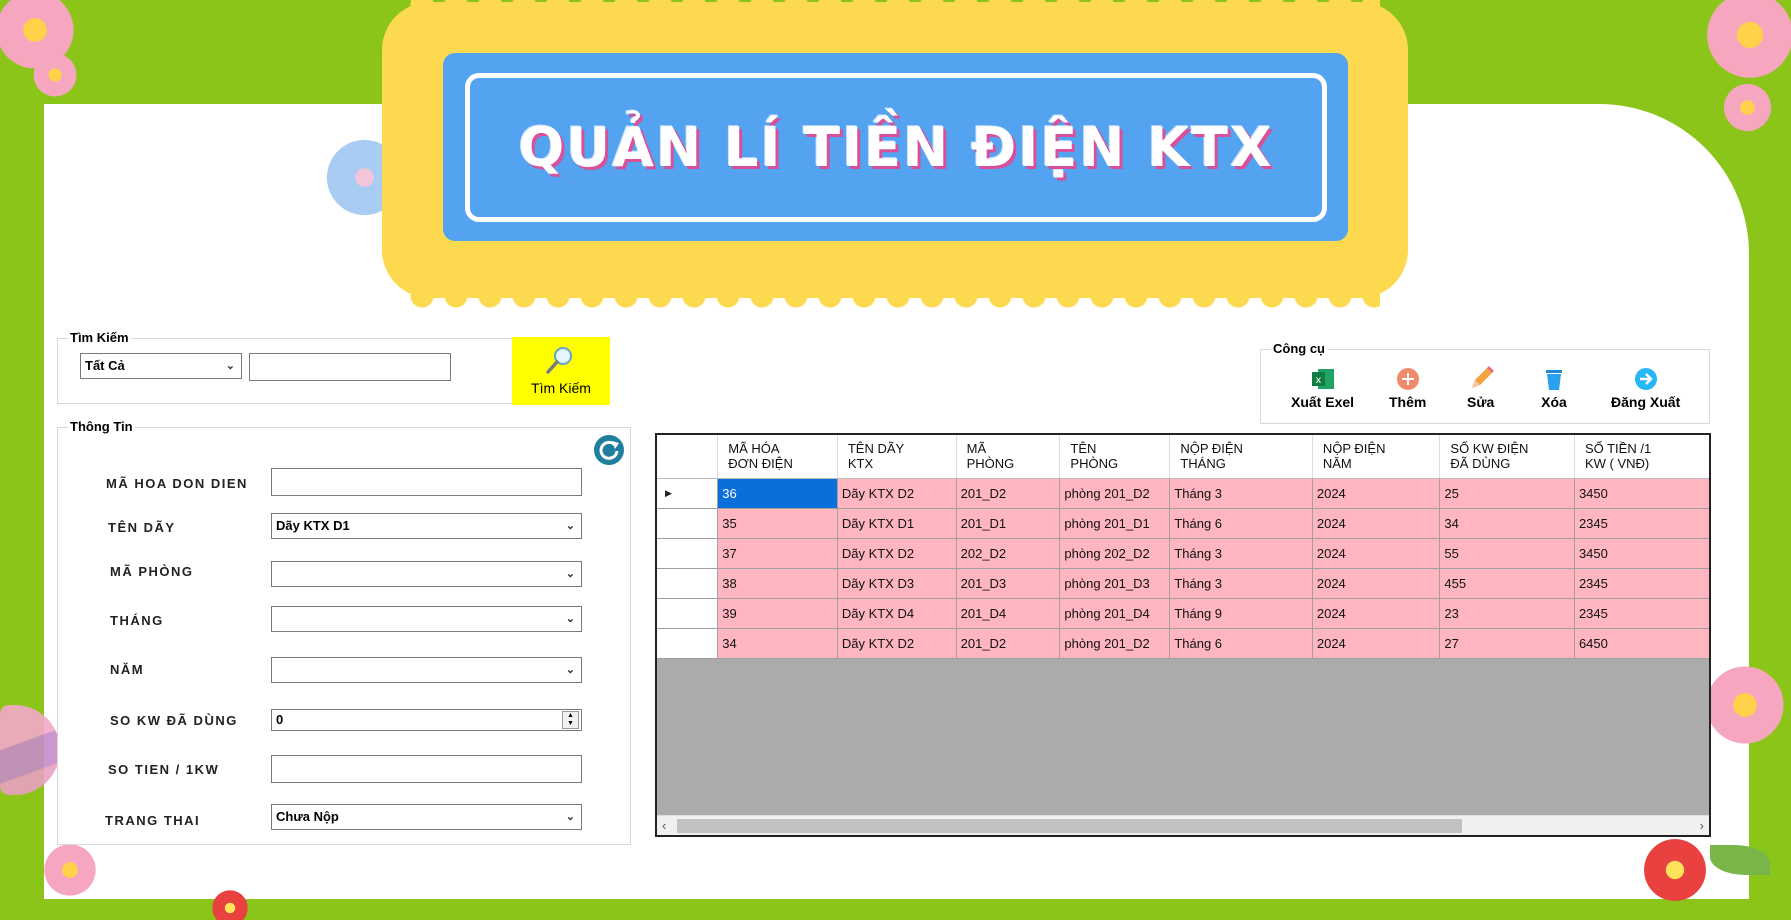 This screenshot has width=1791, height=920. I want to click on trang-thai-value: Chưa Nộp, so click(307, 816).